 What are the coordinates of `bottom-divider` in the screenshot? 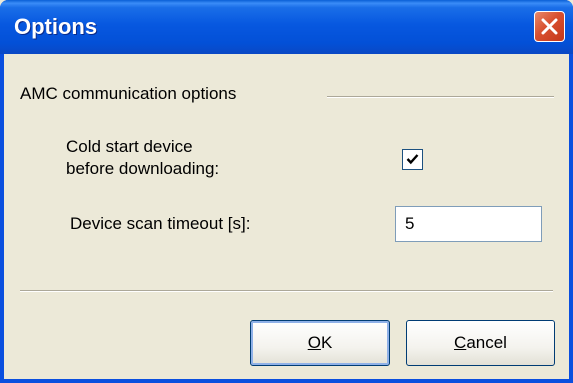 It's located at (286, 291).